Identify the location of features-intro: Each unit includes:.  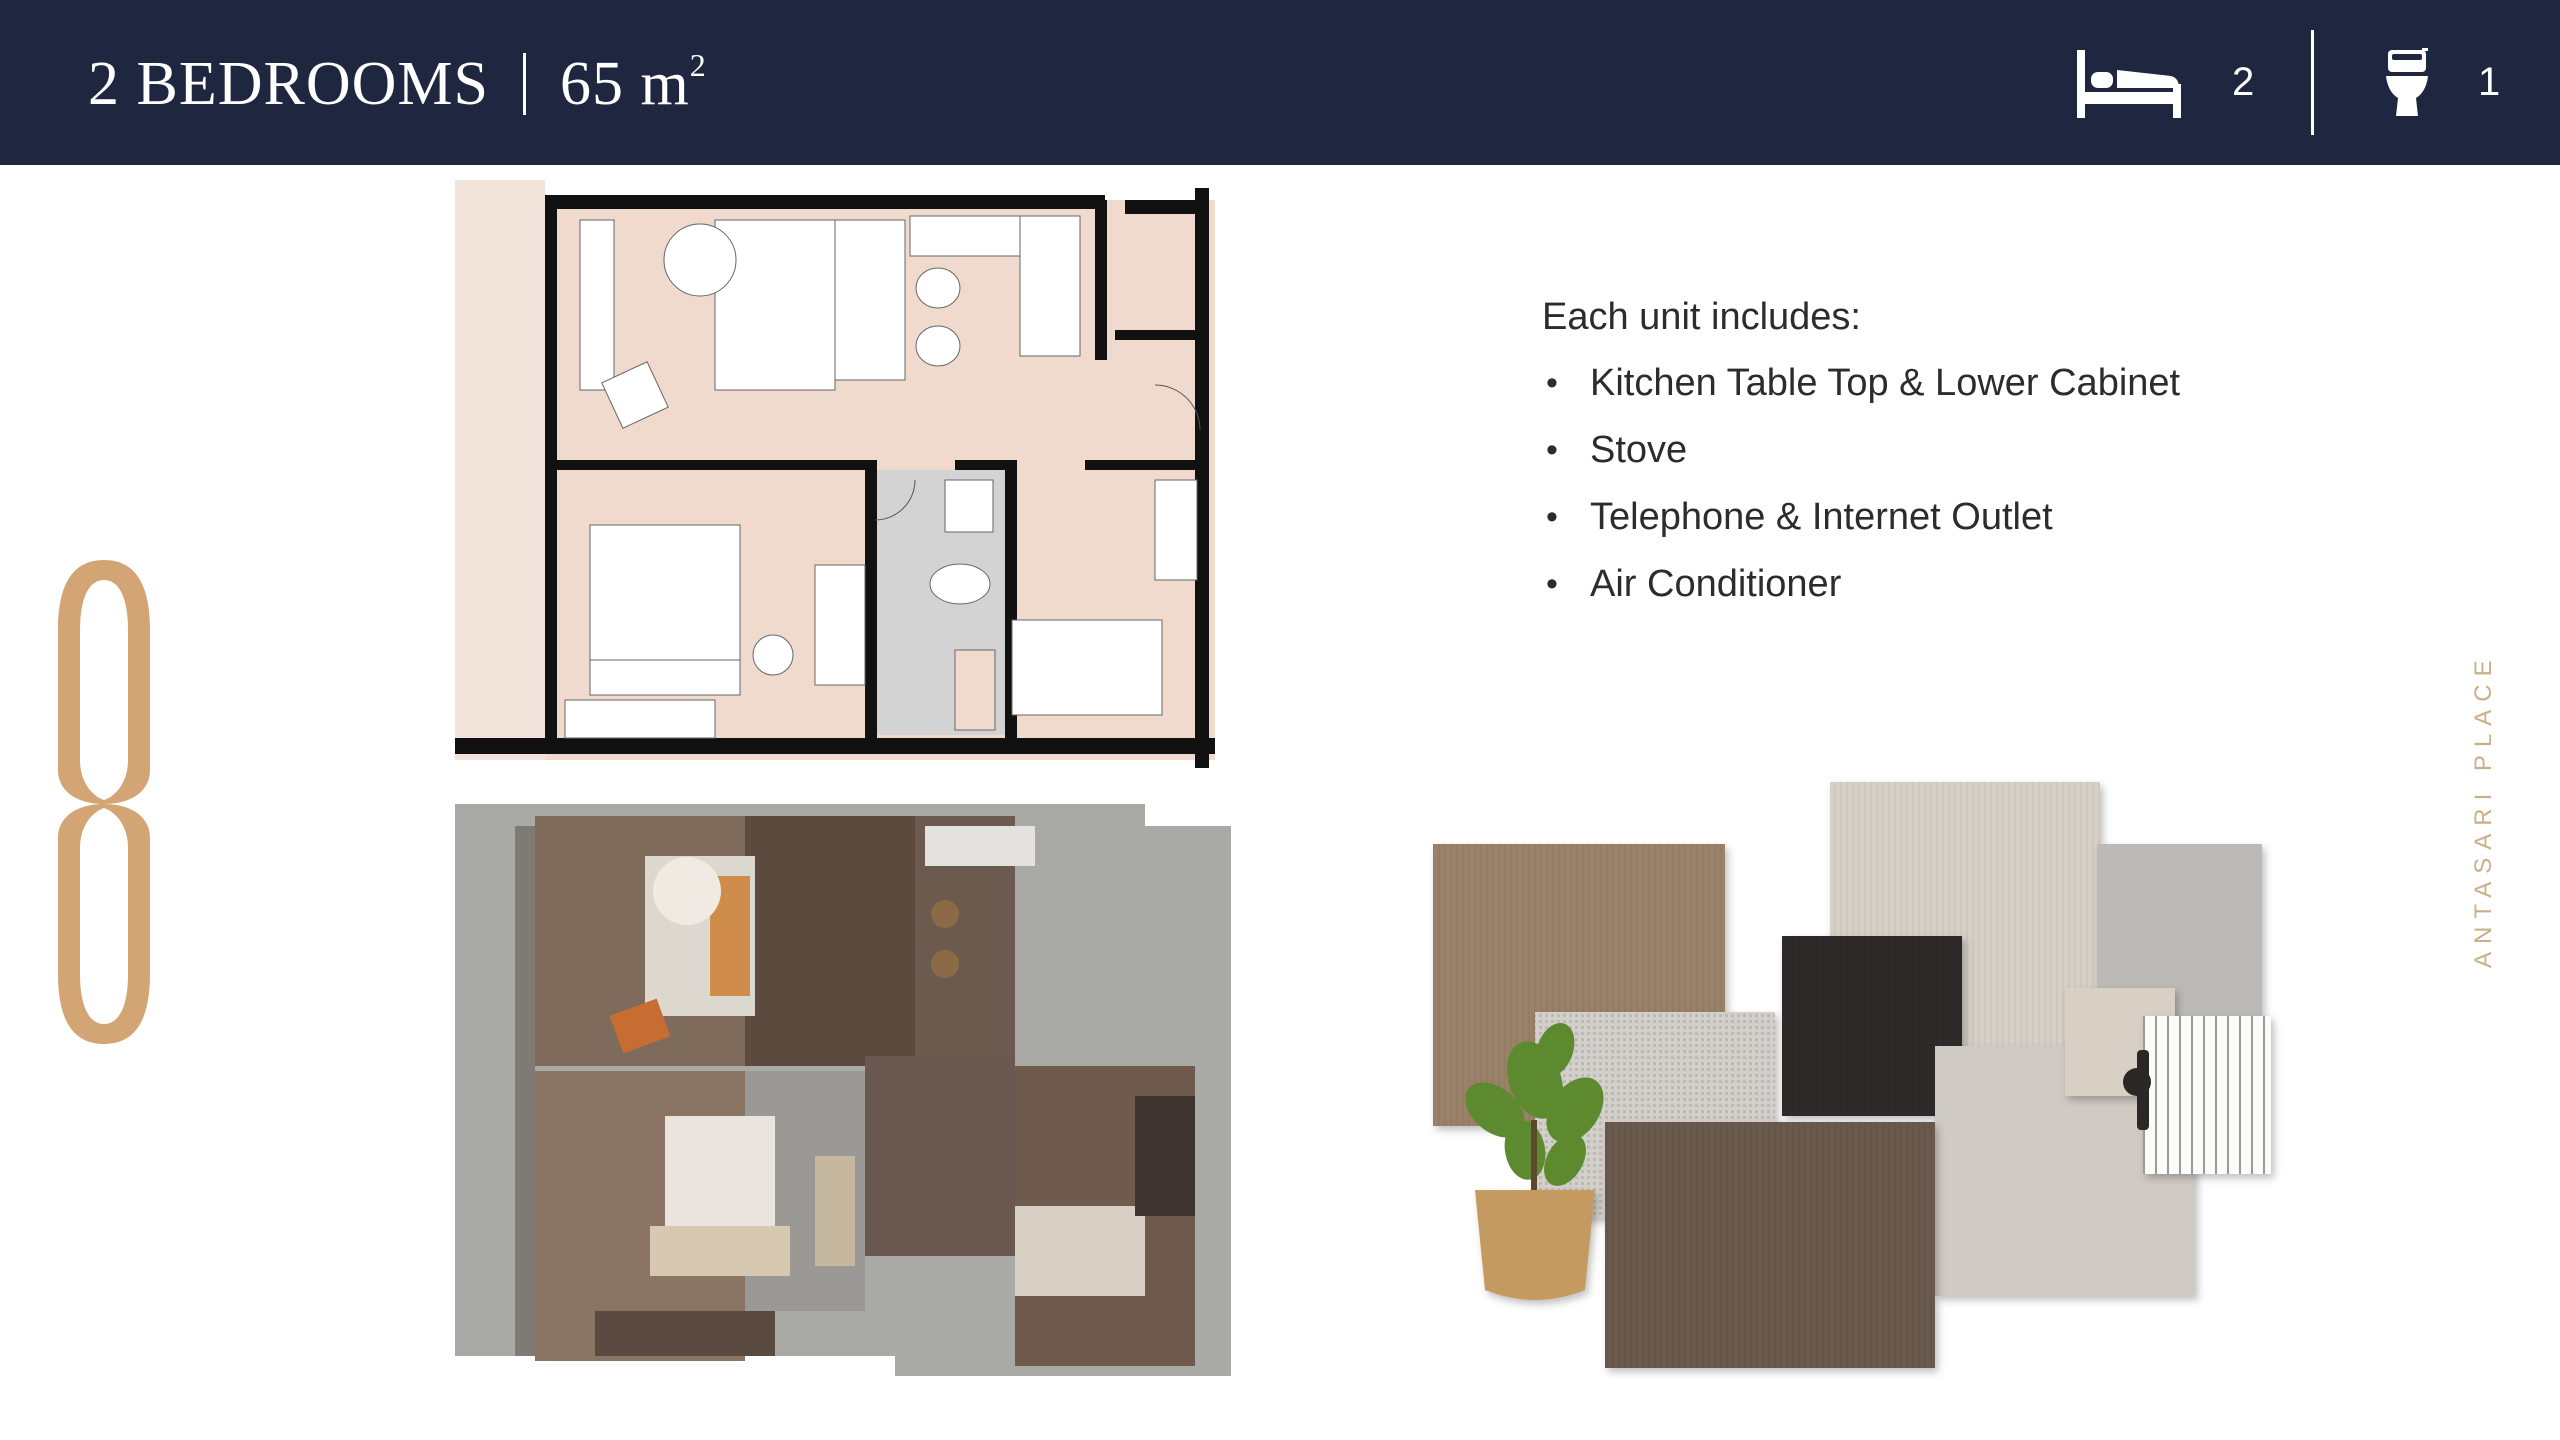
(1701, 317).